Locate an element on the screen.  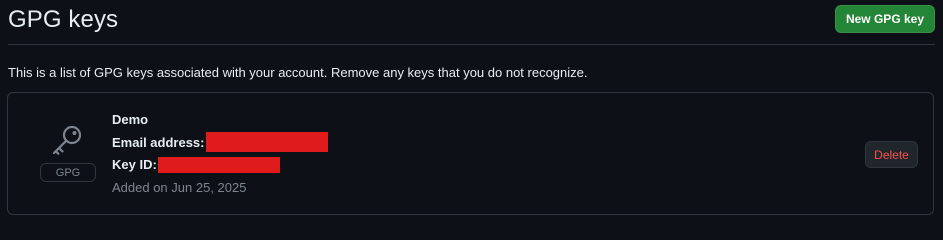
new-gpg-key-button: New GPG key is located at coordinates (885, 19).